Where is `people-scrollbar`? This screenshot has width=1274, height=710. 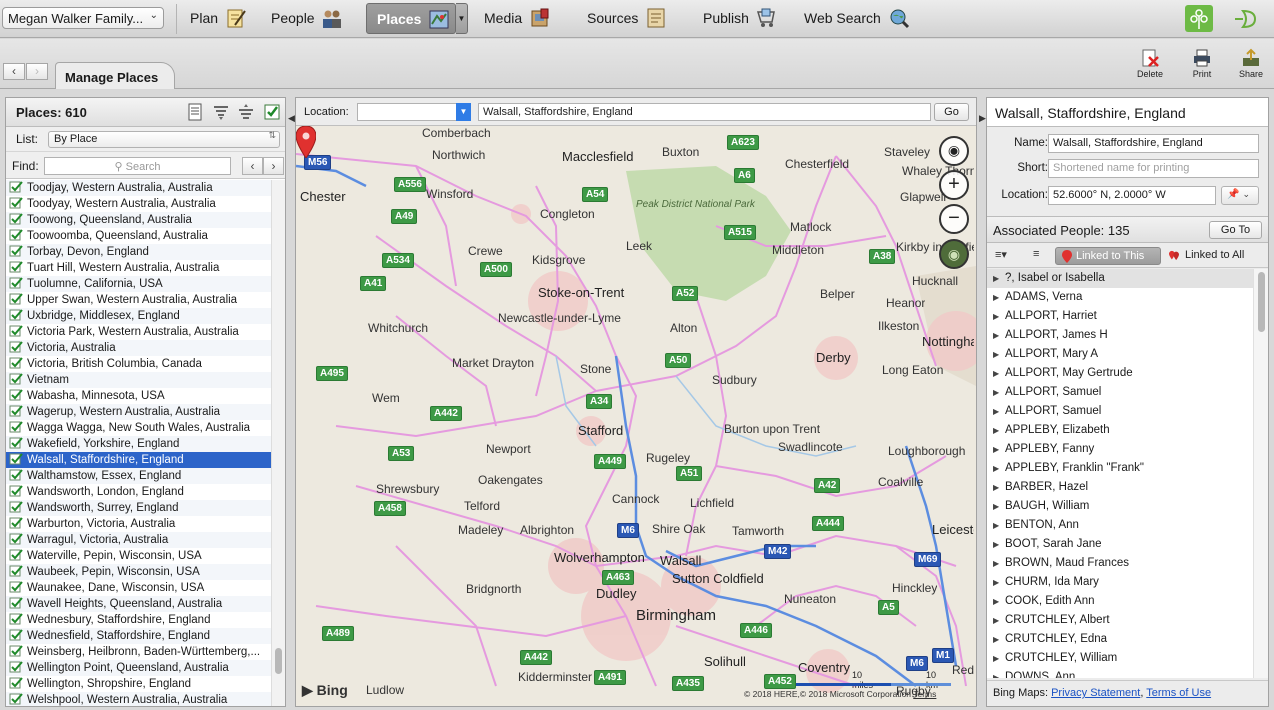 people-scrollbar is located at coordinates (1260, 473).